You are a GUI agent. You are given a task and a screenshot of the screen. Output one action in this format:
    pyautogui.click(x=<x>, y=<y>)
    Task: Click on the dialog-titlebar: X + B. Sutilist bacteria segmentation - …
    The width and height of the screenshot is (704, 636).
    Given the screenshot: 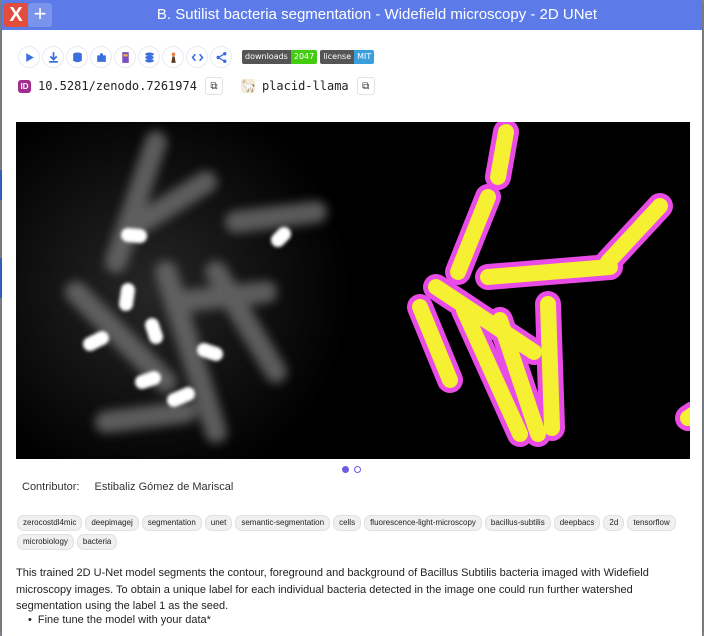 What is the action you would take?
    pyautogui.click(x=352, y=15)
    